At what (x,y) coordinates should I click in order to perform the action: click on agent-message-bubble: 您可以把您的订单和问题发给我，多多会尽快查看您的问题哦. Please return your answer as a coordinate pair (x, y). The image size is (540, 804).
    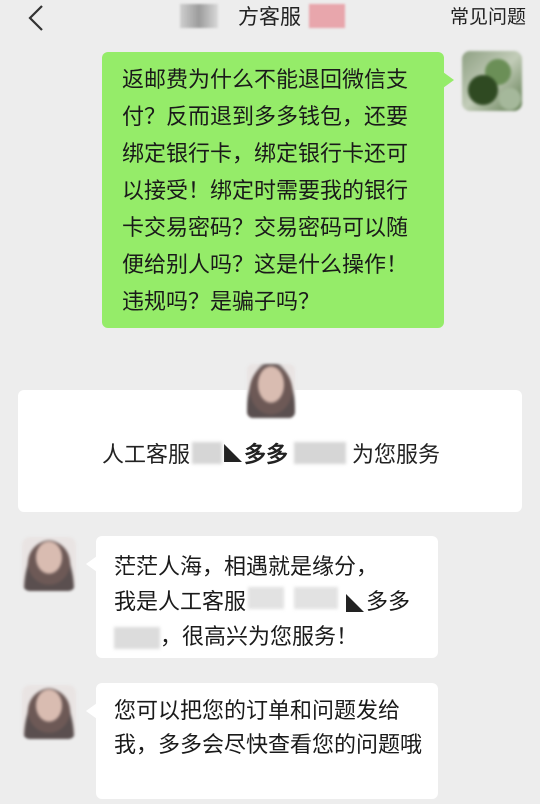
    Looking at the image, I should click on (262, 741).